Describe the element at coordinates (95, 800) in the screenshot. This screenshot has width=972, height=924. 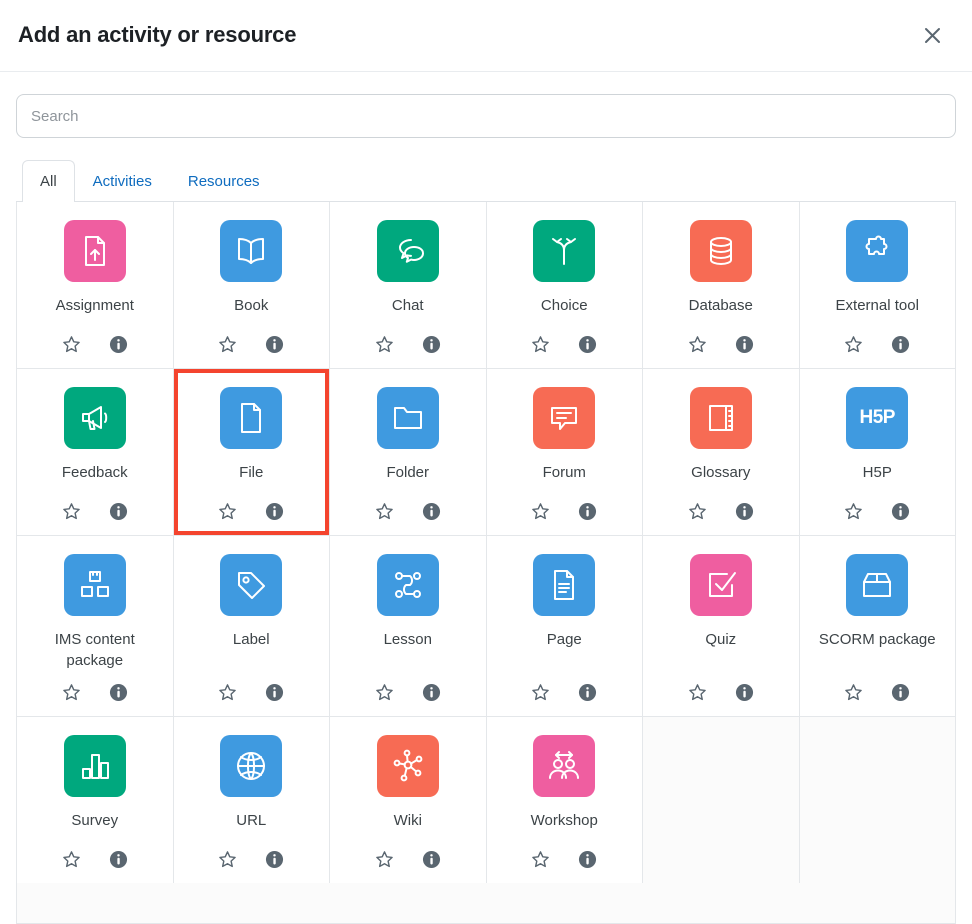
I see `activity-tile-survey: Survey` at that location.